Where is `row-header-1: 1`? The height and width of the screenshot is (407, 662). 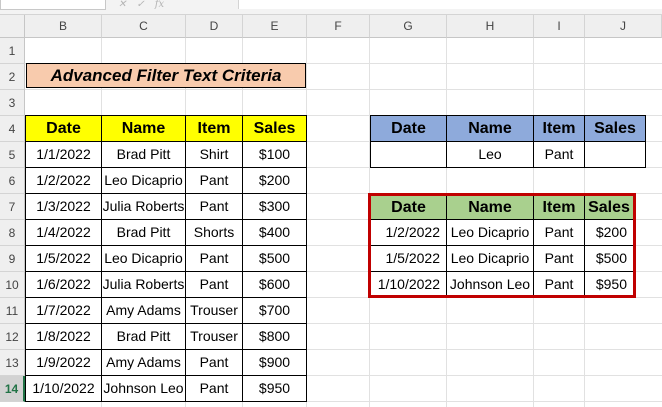
row-header-1: 1 is located at coordinates (12, 51).